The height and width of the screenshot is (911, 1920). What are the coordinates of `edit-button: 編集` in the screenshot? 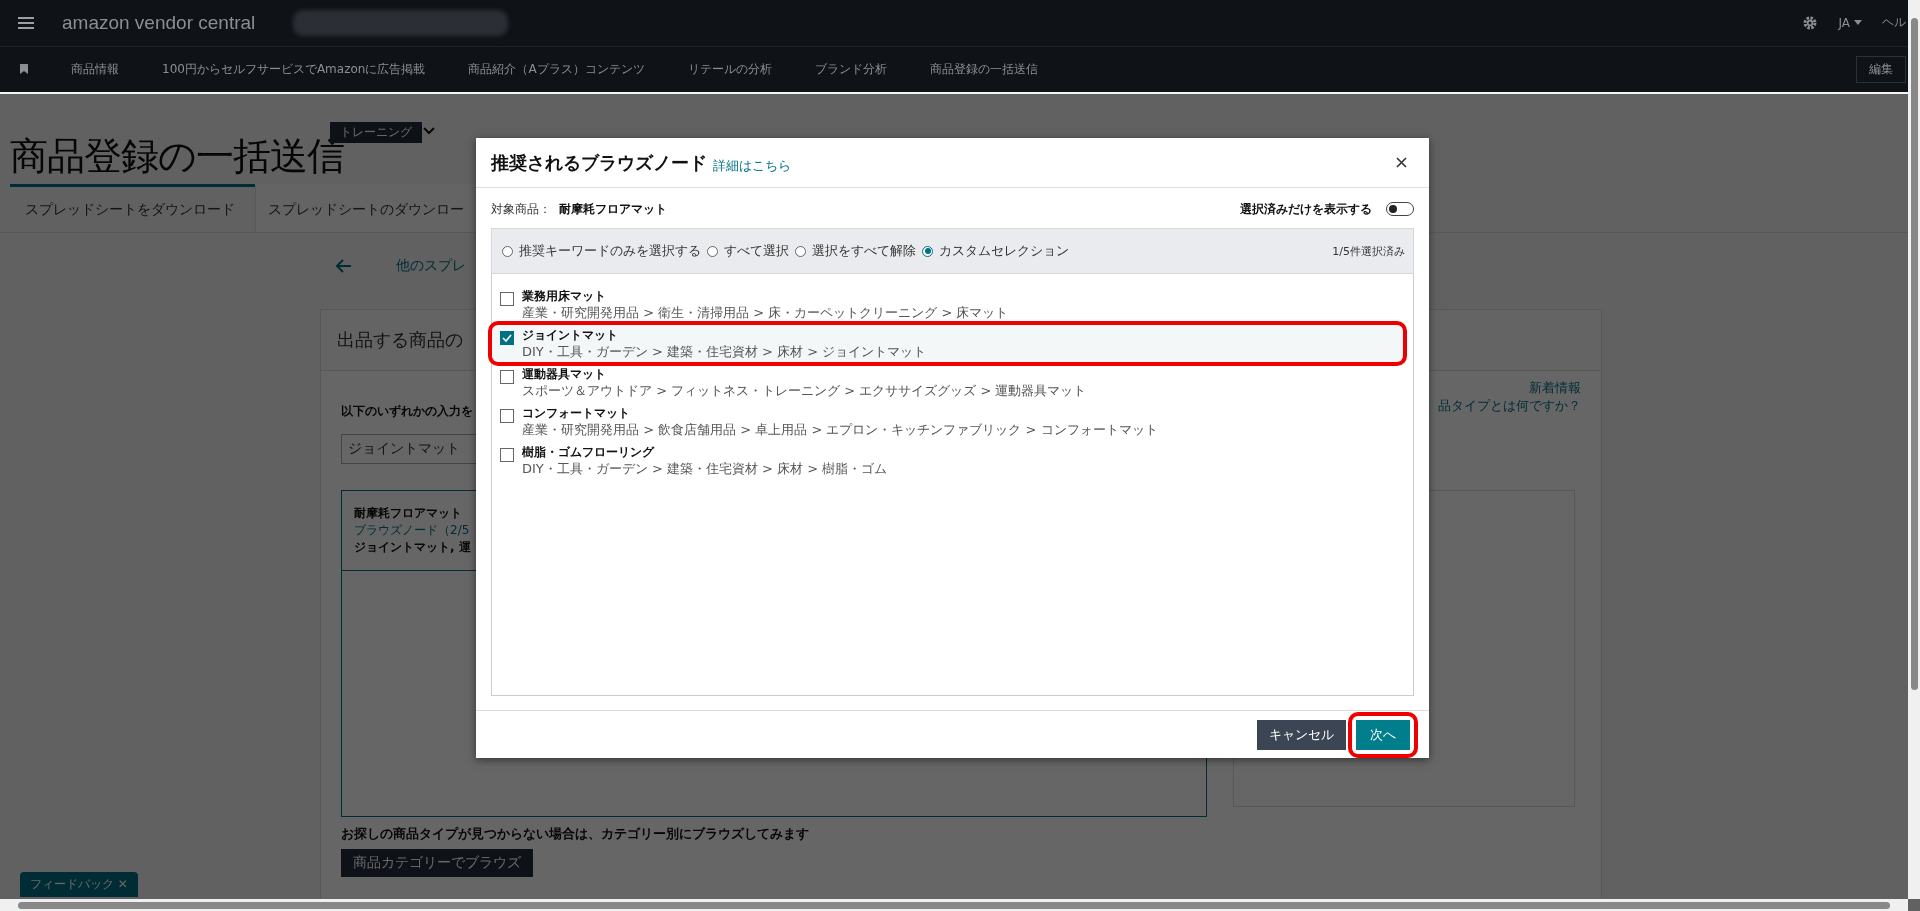 It's located at (1881, 69).